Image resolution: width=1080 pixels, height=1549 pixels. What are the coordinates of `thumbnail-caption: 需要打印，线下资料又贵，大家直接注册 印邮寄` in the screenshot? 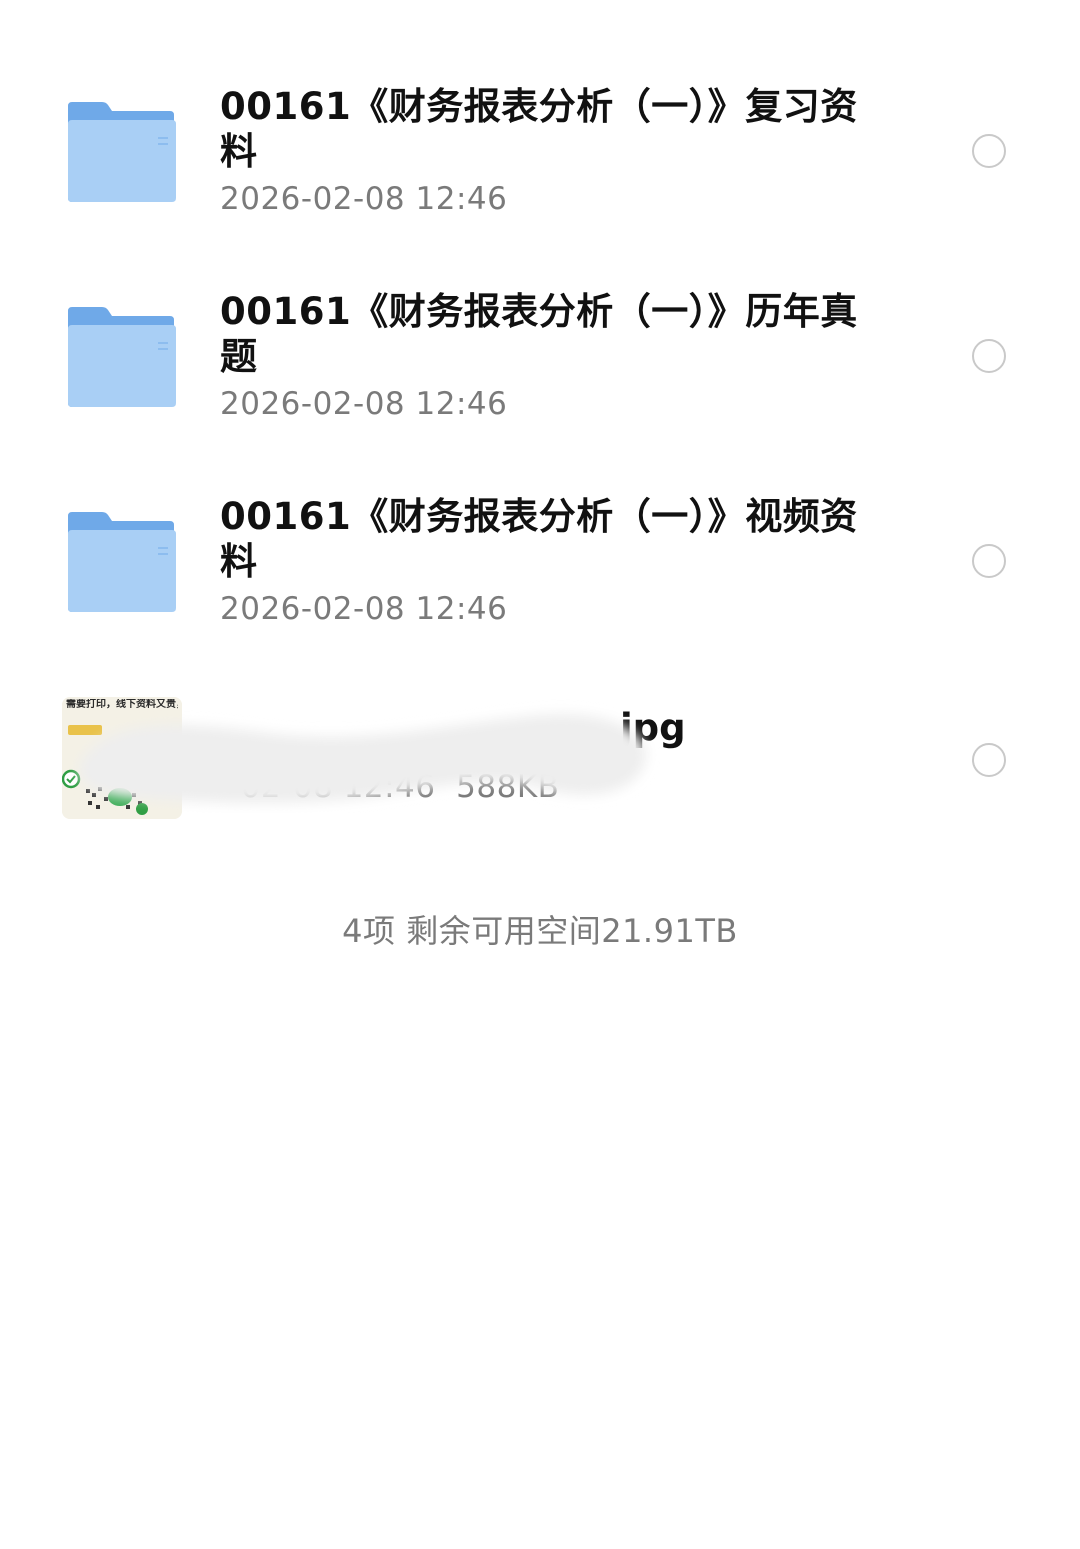 It's located at (122, 704).